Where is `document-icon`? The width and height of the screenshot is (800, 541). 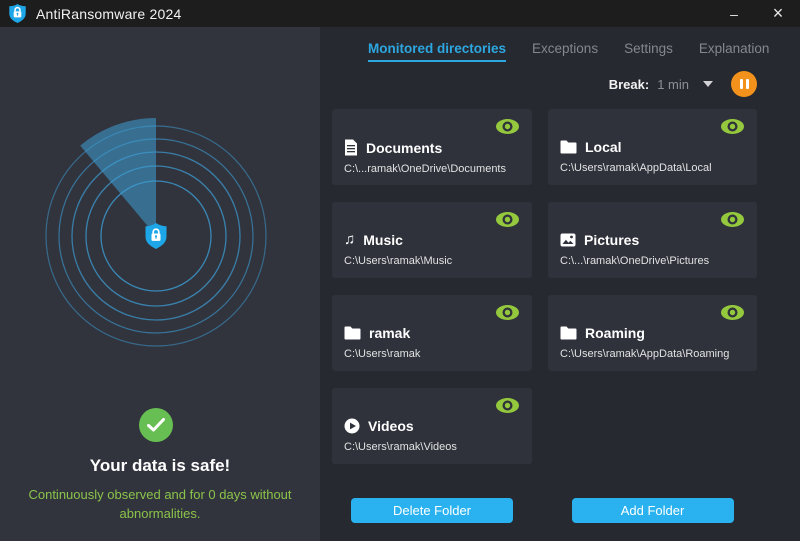
document-icon is located at coordinates (351, 147).